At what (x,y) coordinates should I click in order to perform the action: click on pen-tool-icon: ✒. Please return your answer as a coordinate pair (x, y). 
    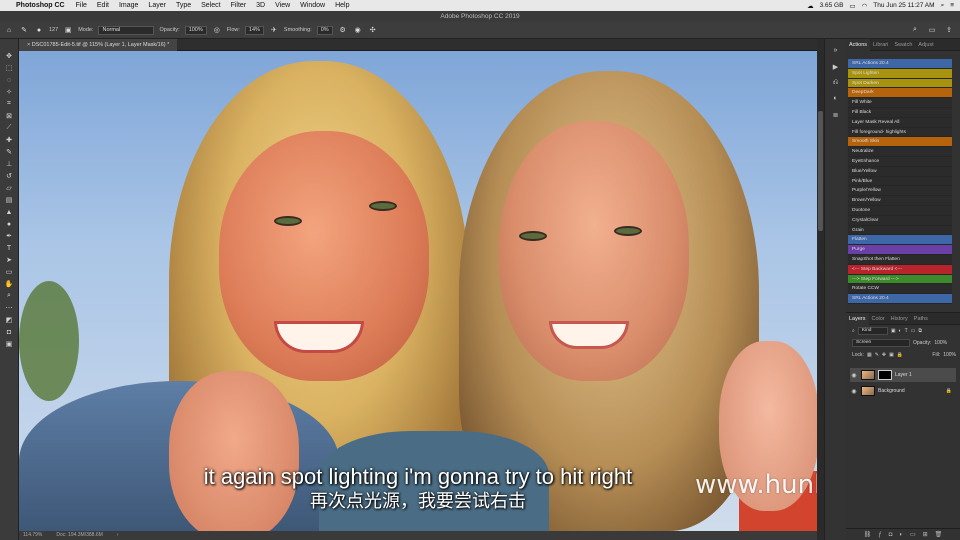
    Looking at the image, I should click on (9, 236).